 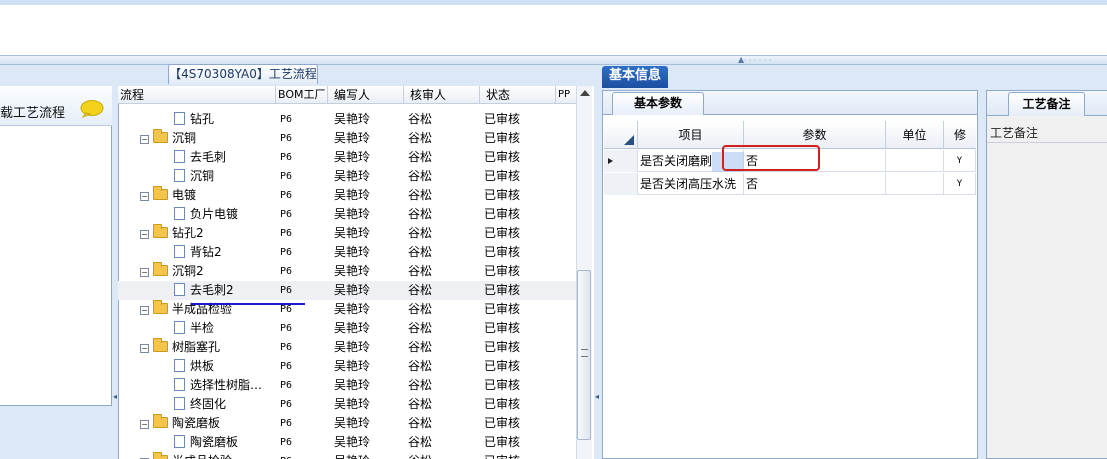 I want to click on tree-leaf-row: 去毛刺2 P6 吴艳玲 谷松 已审核, so click(x=347, y=290).